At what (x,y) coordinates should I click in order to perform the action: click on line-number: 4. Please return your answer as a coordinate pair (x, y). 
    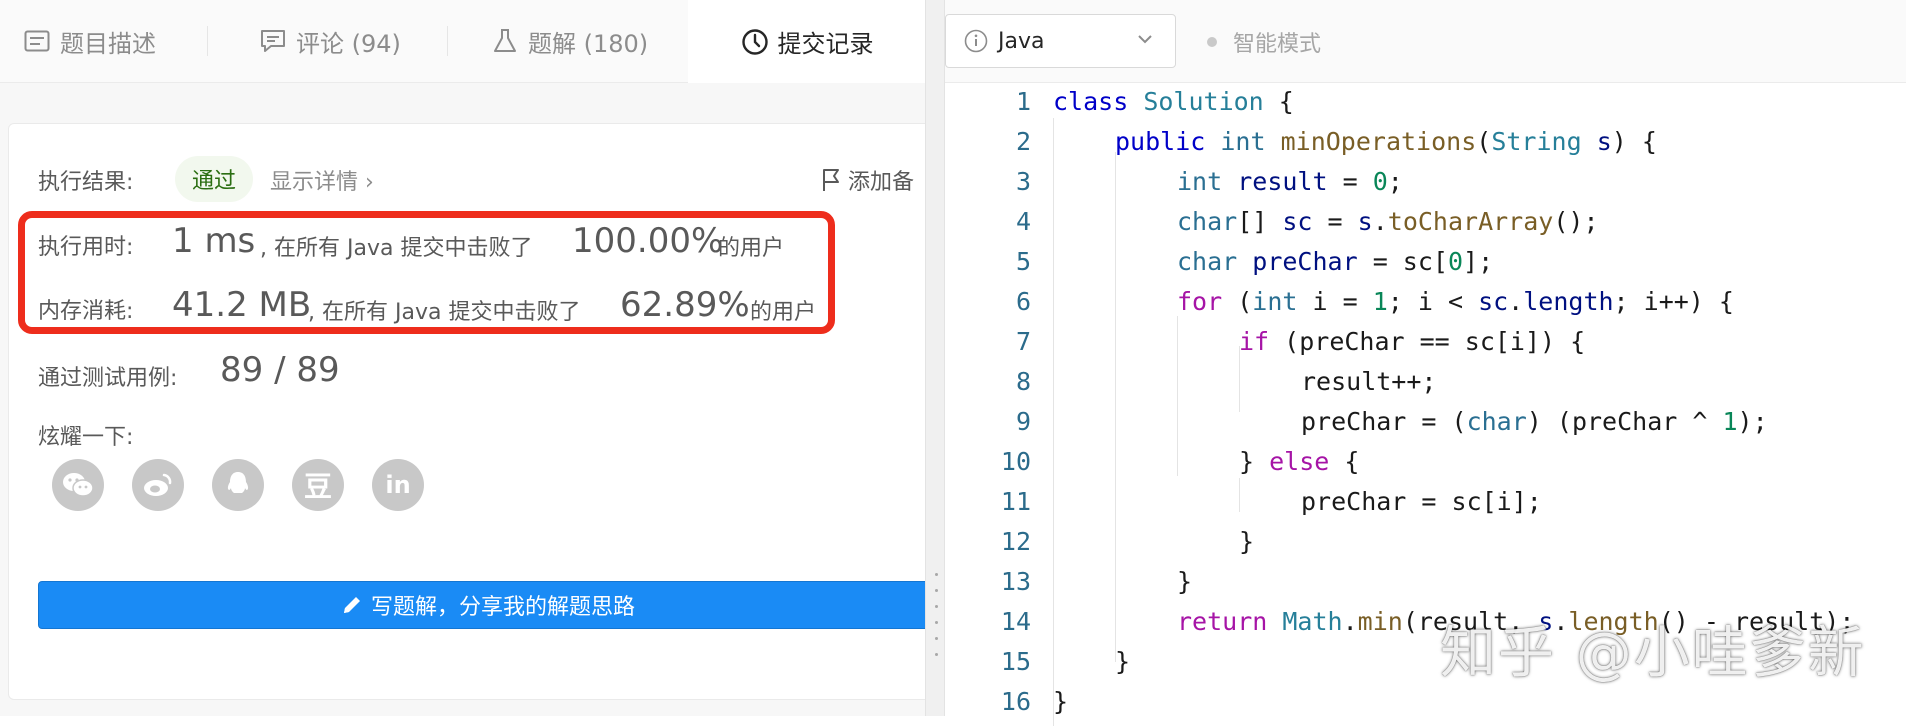
    Looking at the image, I should click on (1023, 221).